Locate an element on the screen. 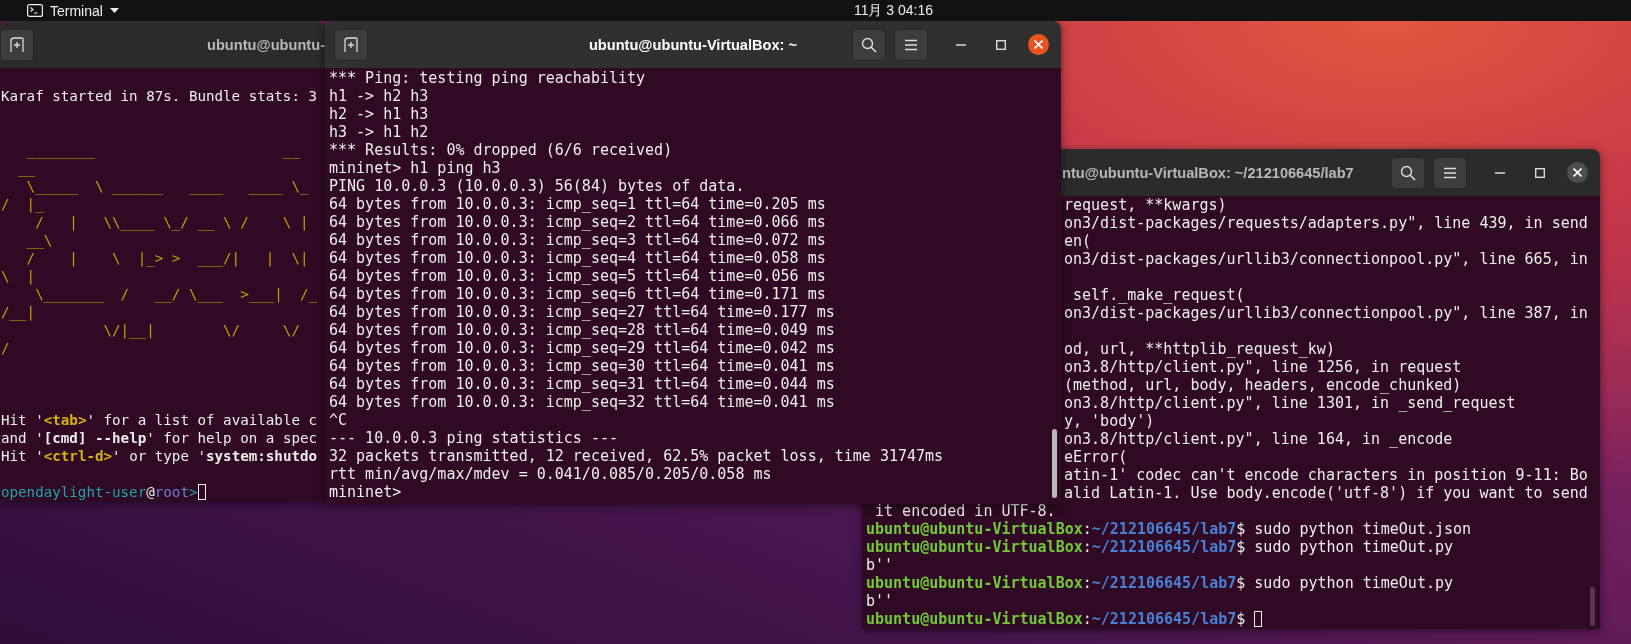  terminal-line: en( is located at coordinates (1078, 241).